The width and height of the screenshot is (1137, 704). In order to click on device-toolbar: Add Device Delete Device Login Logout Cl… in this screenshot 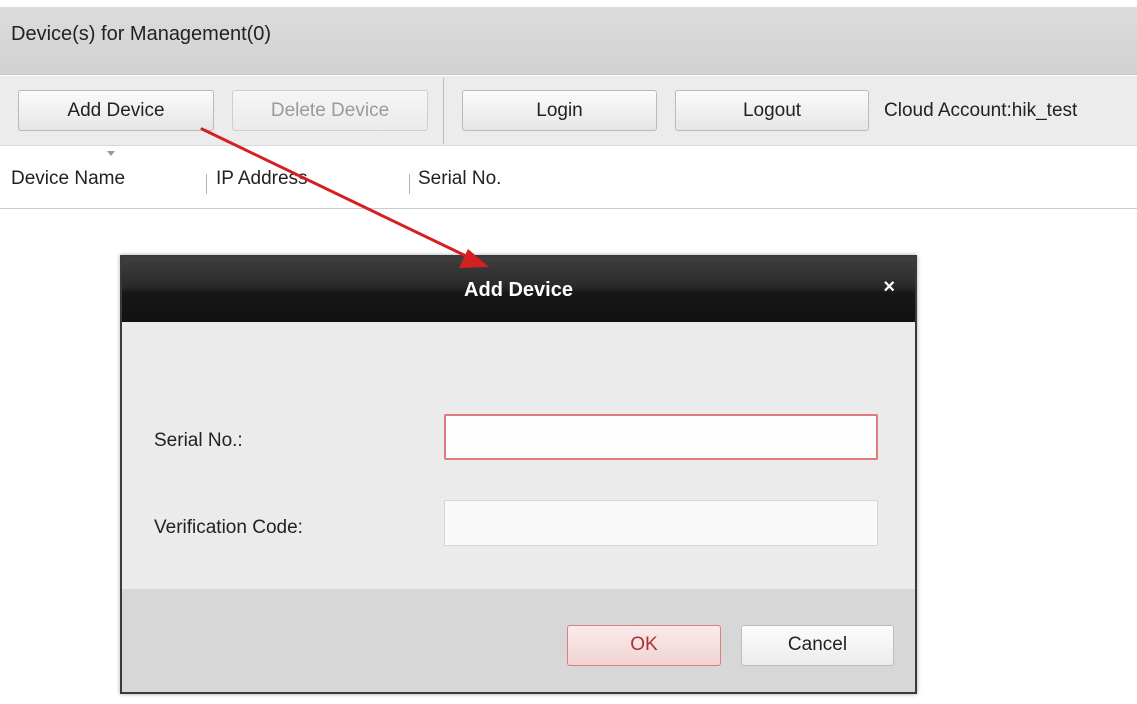, I will do `click(568, 111)`.